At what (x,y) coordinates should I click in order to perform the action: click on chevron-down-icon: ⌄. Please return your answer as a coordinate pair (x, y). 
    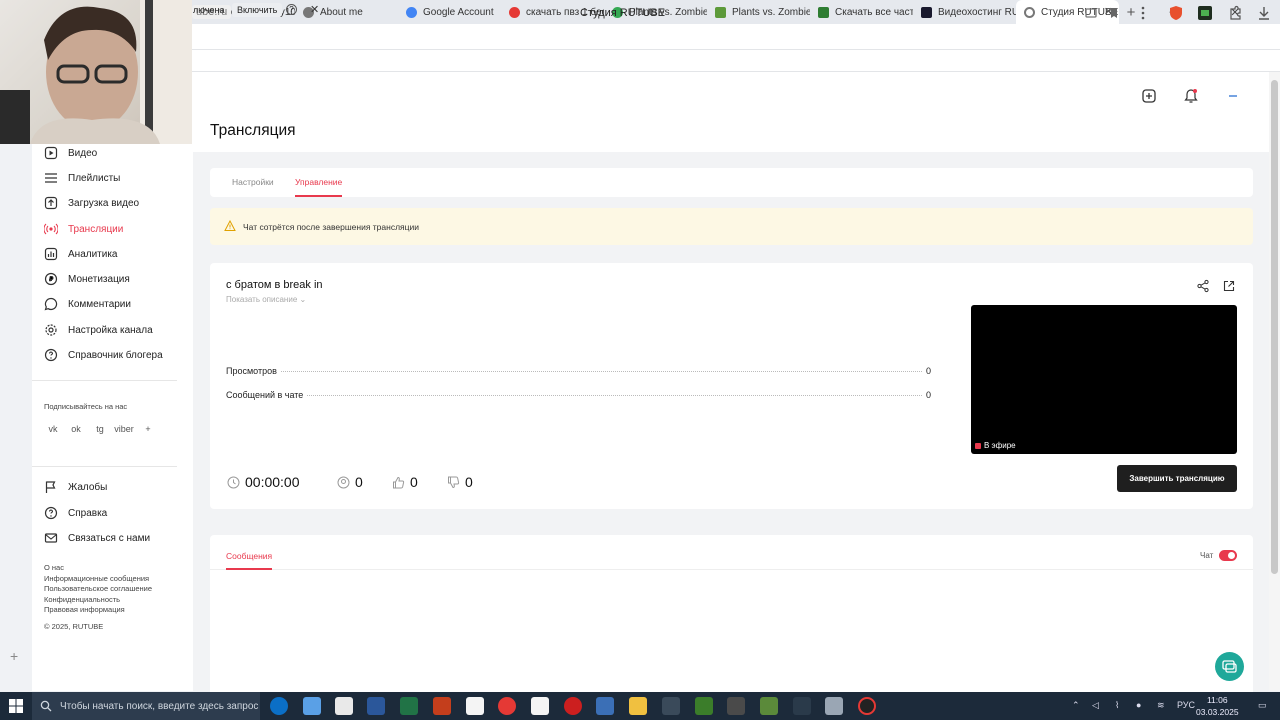
    Looking at the image, I should click on (303, 299).